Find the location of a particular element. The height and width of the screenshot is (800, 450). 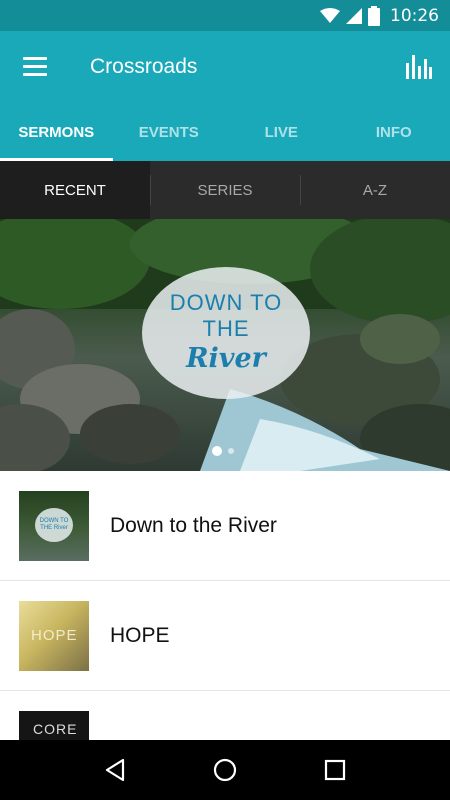

status-icons is located at coordinates (350, 15).